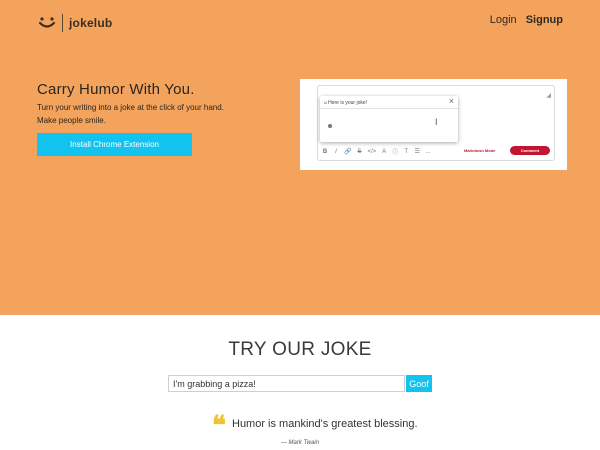 The width and height of the screenshot is (600, 450). I want to click on comment-button: Comment, so click(530, 150).